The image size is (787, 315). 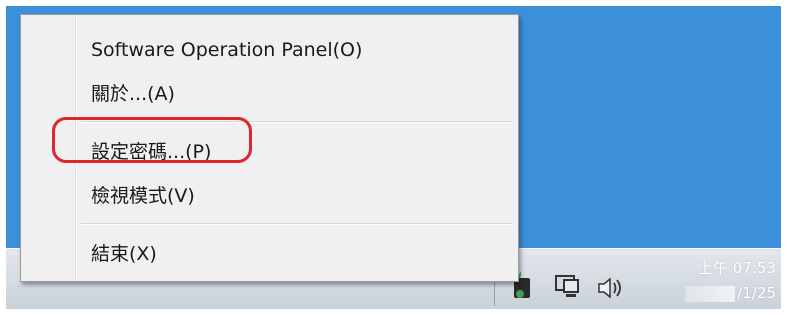 What do you see at coordinates (227, 50) in the screenshot?
I see `menu-item-label: Software Operation Panel(O)` at bounding box center [227, 50].